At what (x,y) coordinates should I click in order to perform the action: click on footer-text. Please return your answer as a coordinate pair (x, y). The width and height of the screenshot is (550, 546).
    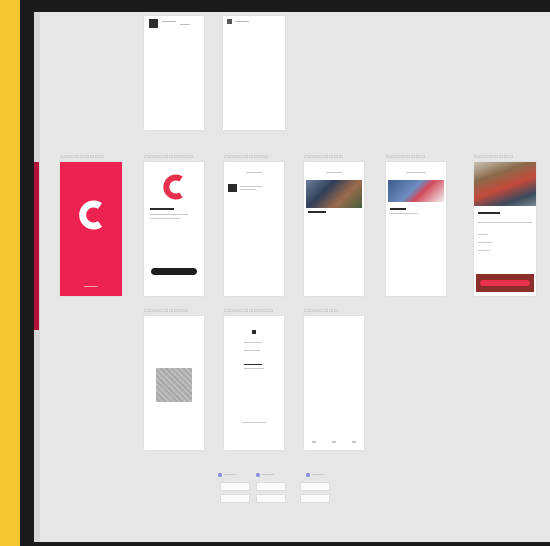
    Looking at the image, I should click on (91, 286).